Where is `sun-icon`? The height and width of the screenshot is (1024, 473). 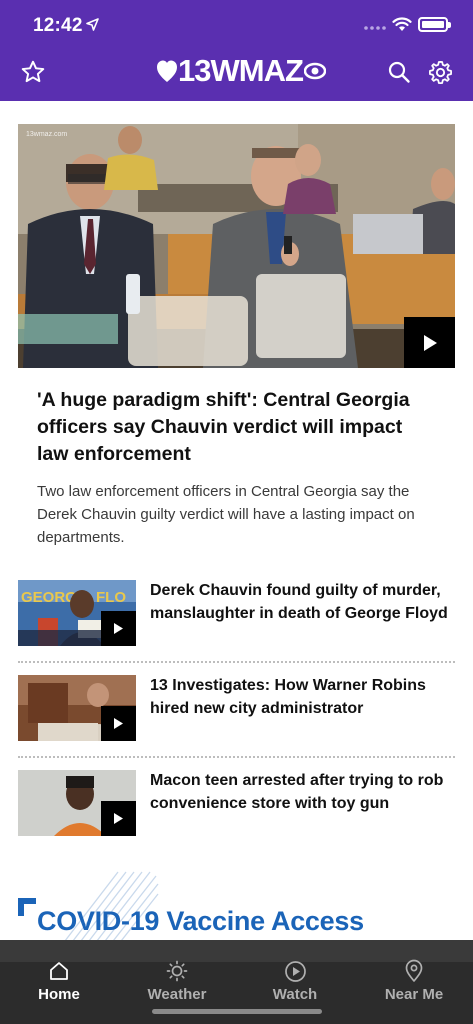
sun-icon is located at coordinates (177, 971).